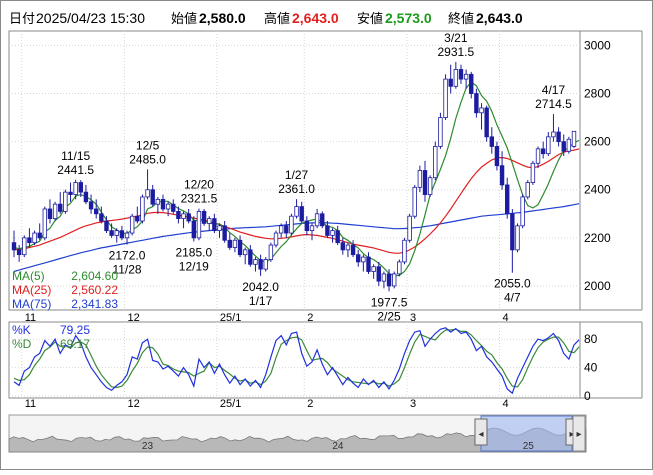  I want to click on annotation-date: 12/20, so click(199, 185).